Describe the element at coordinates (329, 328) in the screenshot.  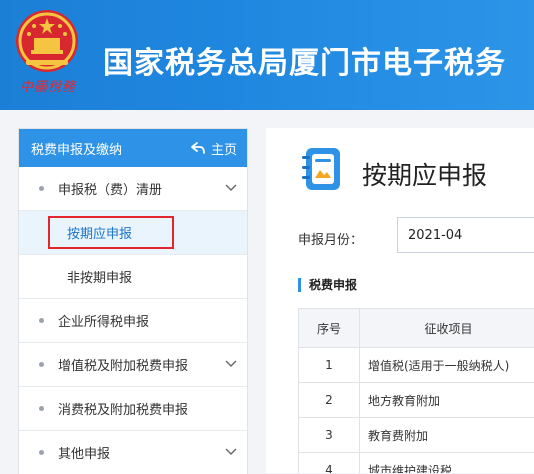
I see `column-header-index: 序号` at that location.